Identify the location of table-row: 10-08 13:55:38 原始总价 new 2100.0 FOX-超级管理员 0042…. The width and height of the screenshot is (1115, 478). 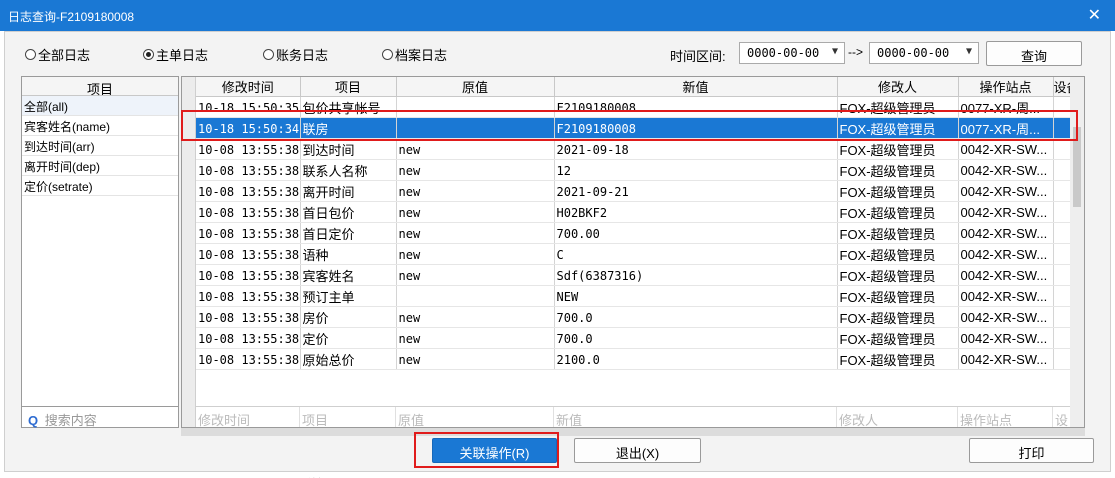
(638, 359).